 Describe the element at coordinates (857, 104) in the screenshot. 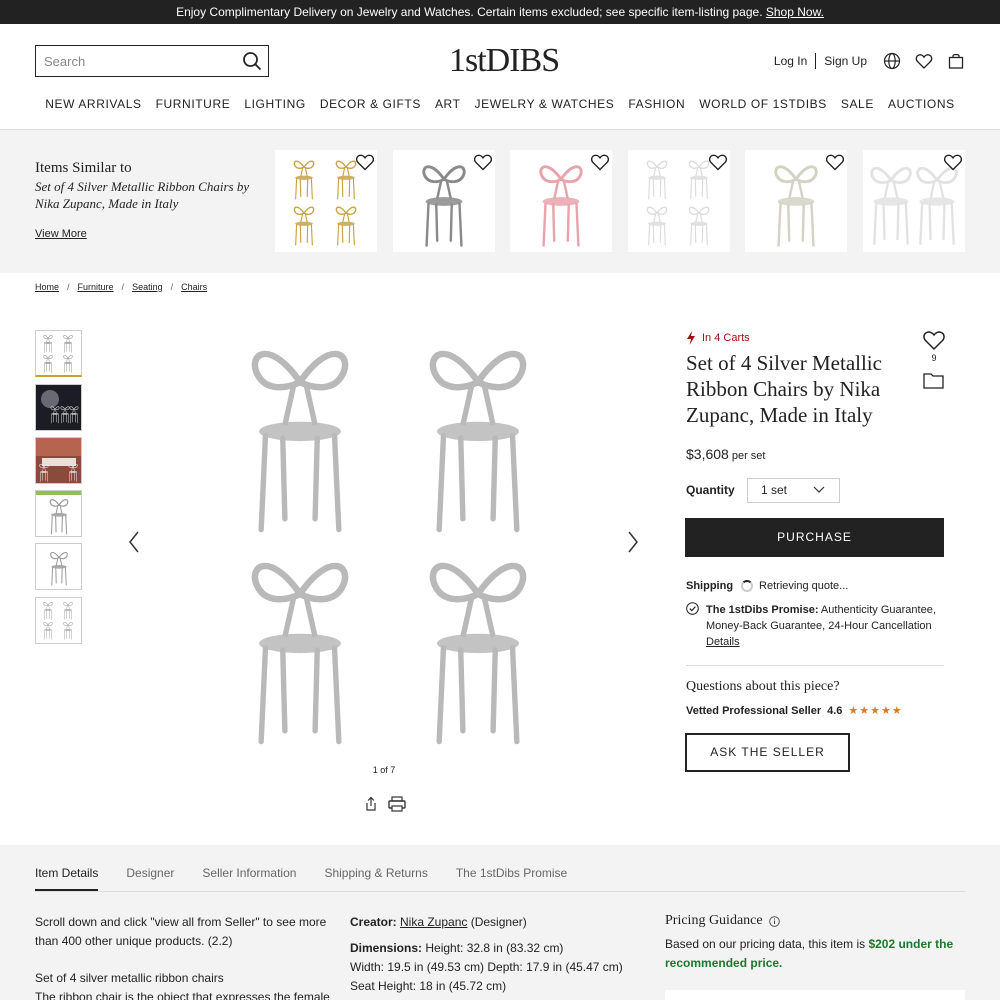

I see `nav-sale: SALE` at that location.